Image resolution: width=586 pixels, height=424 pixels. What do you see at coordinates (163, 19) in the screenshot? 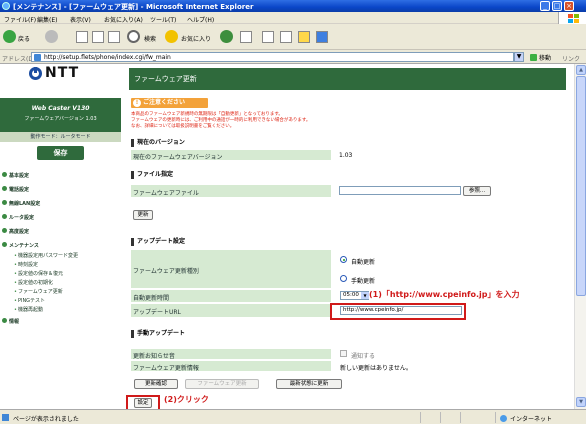
I see `menu-tools: ツール(T)` at bounding box center [163, 19].